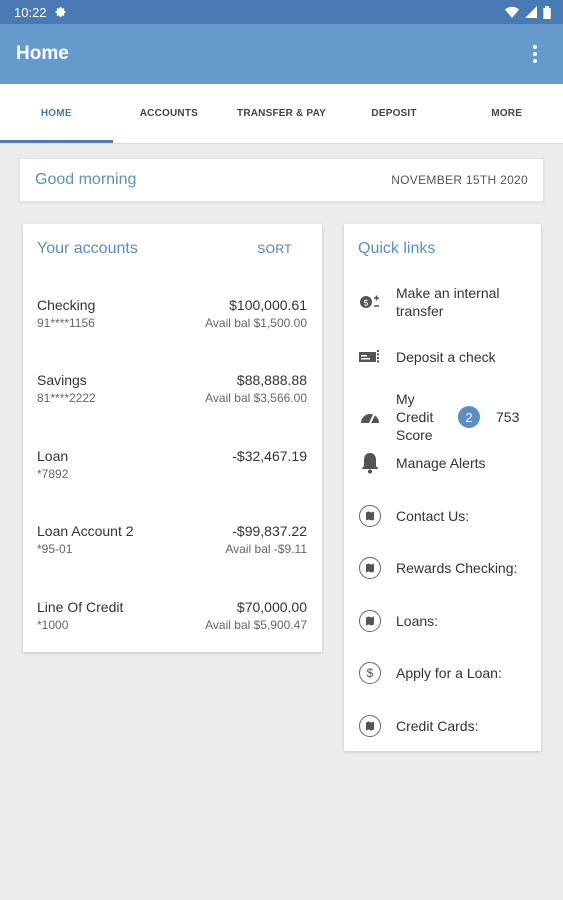 Image resolution: width=563 pixels, height=900 pixels. Describe the element at coordinates (437, 726) in the screenshot. I see `quick-link-label: Credit Cards:` at that location.